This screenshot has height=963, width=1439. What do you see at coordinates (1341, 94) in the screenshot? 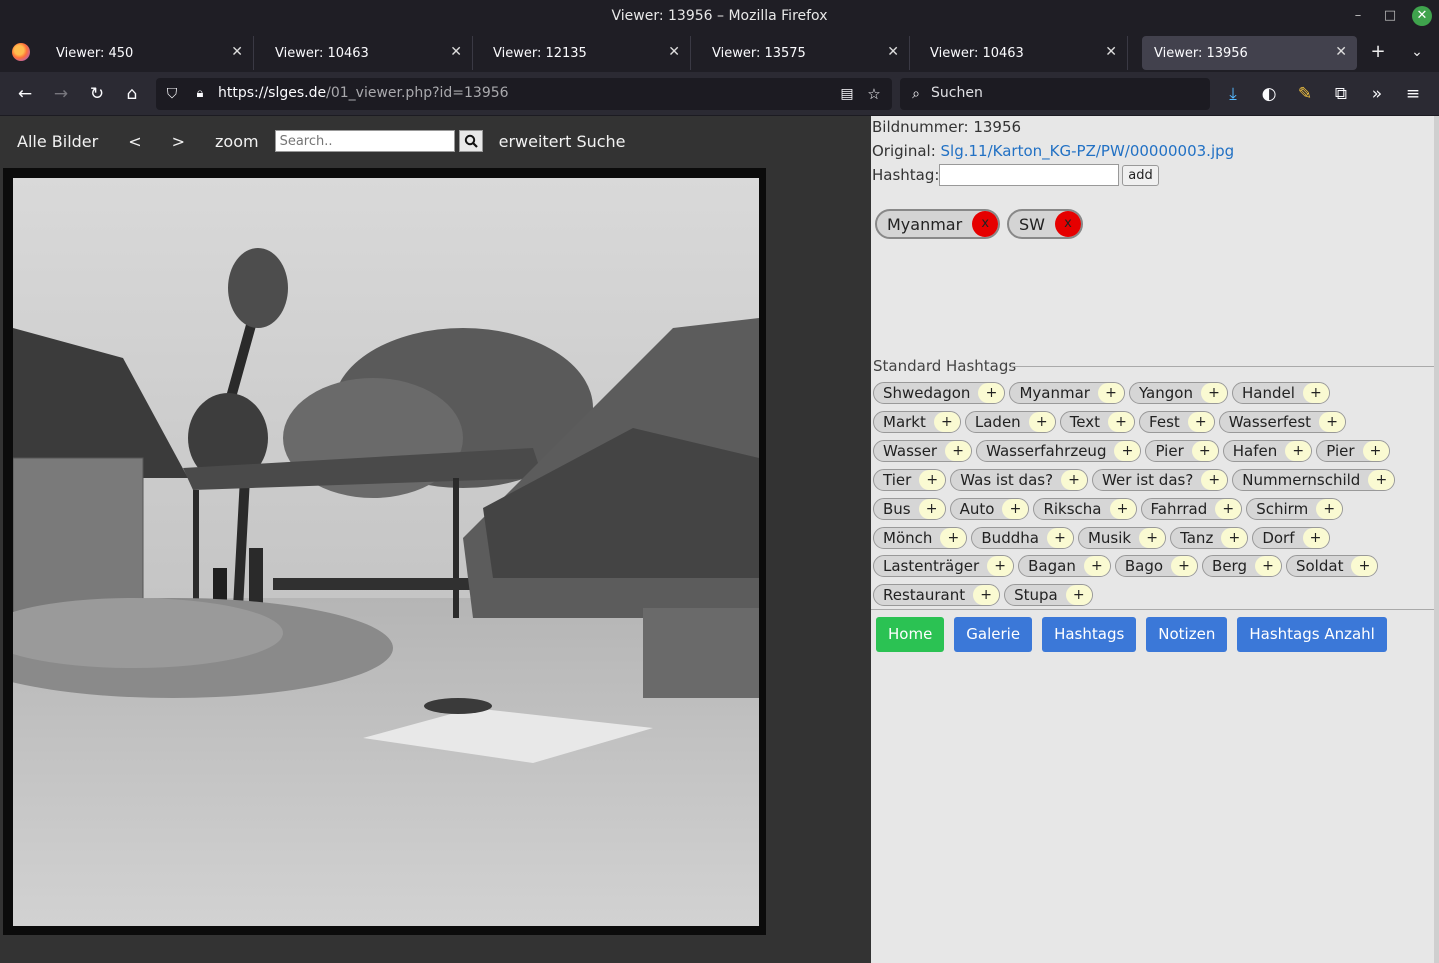
I see `extensions-puzzle-icon: ⧉` at bounding box center [1341, 94].